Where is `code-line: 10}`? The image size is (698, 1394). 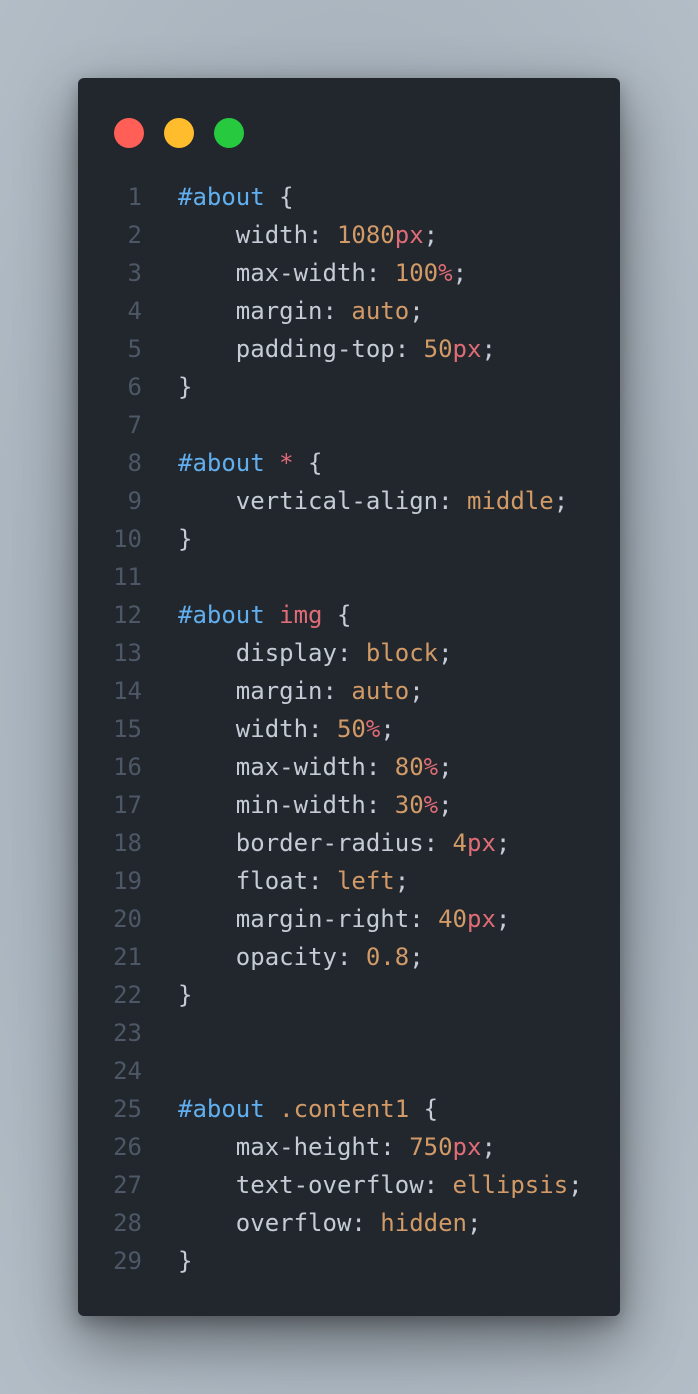 code-line: 10} is located at coordinates (349, 539).